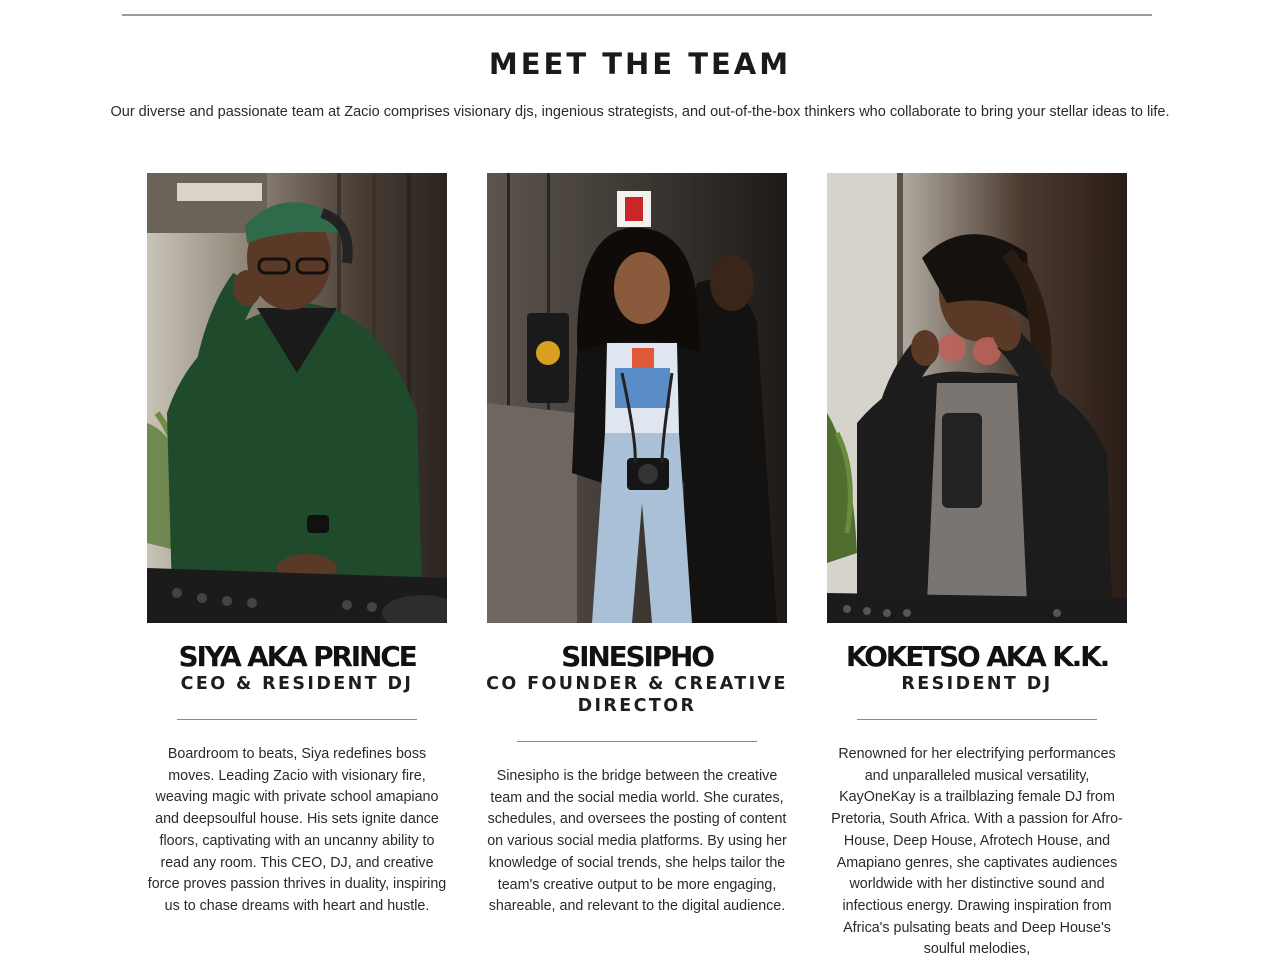 This screenshot has height=967, width=1280. Describe the element at coordinates (977, 398) in the screenshot. I see `team-photo-koketso` at that location.